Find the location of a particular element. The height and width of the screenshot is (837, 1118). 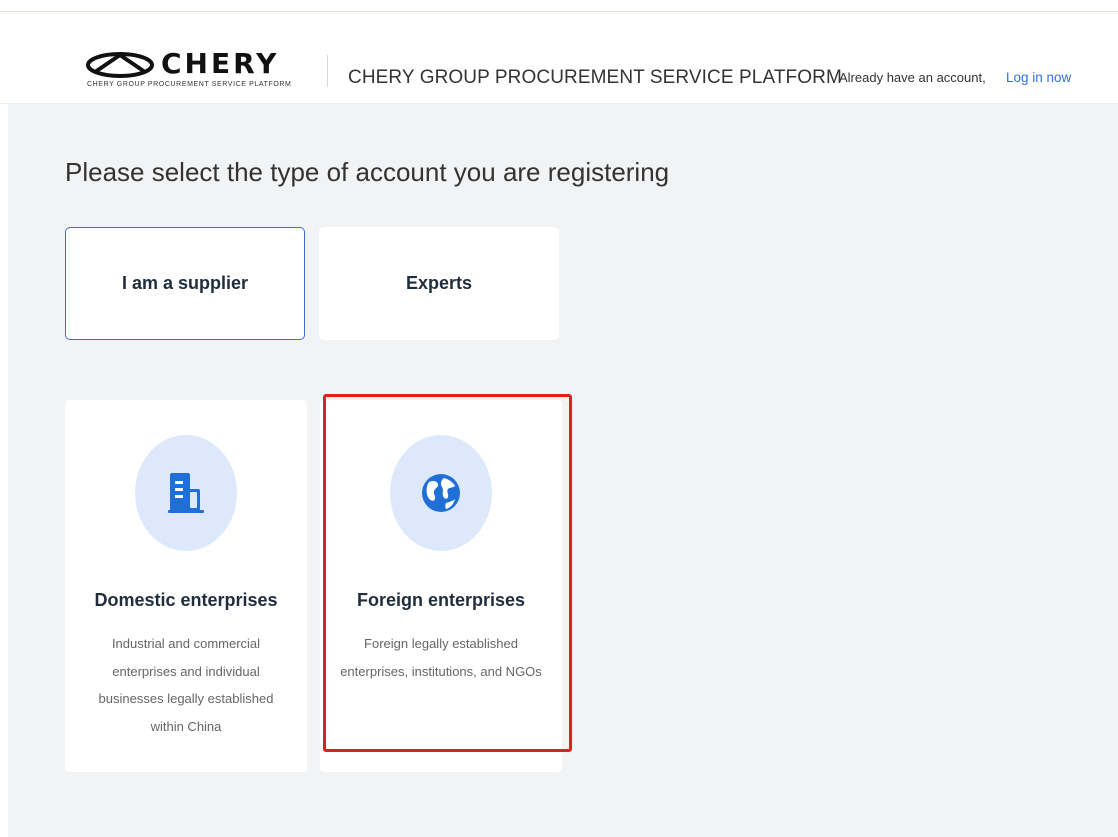

header-divider is located at coordinates (327, 71).